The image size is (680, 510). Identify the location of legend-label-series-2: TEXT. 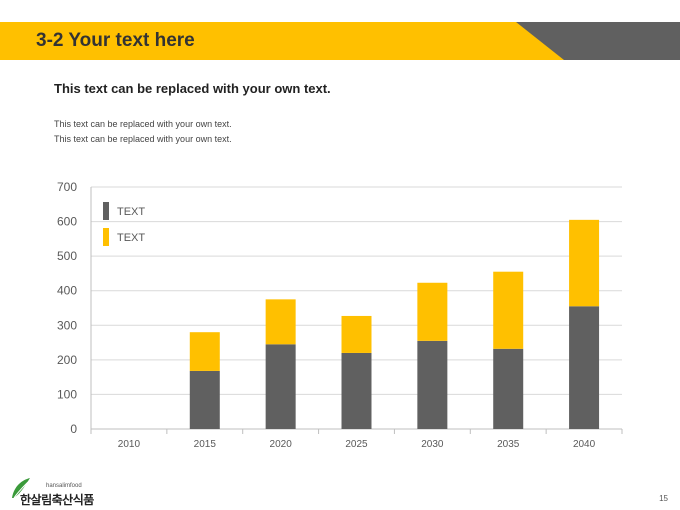
(131, 238).